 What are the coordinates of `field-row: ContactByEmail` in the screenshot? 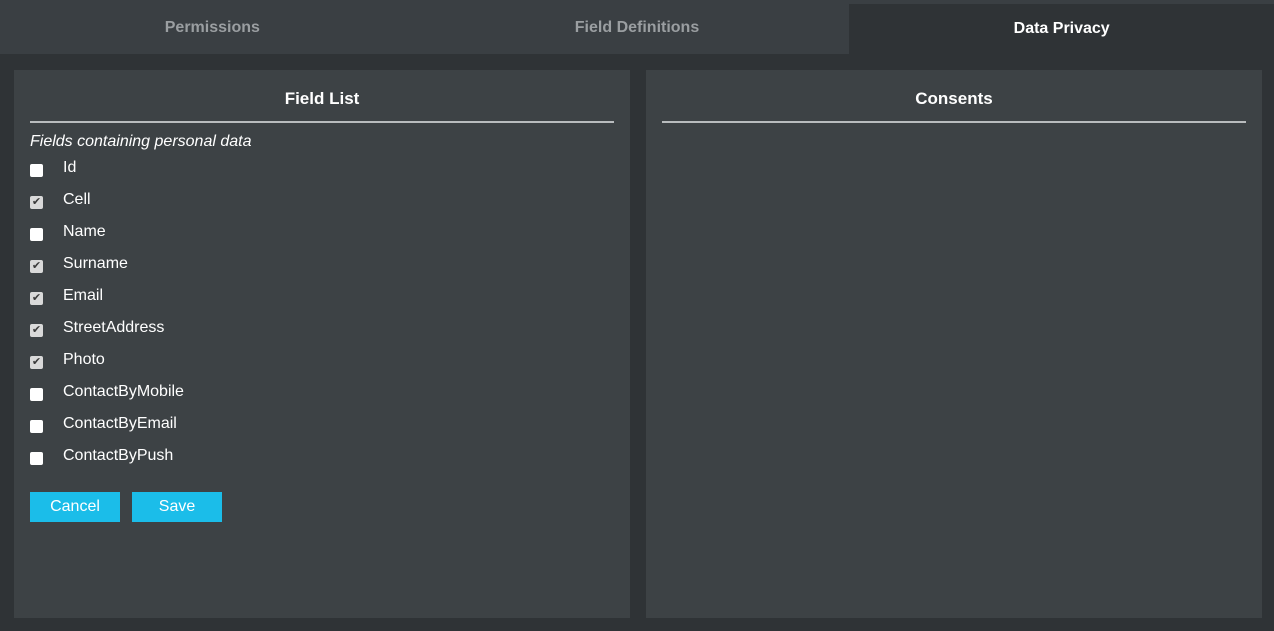 It's located at (322, 424).